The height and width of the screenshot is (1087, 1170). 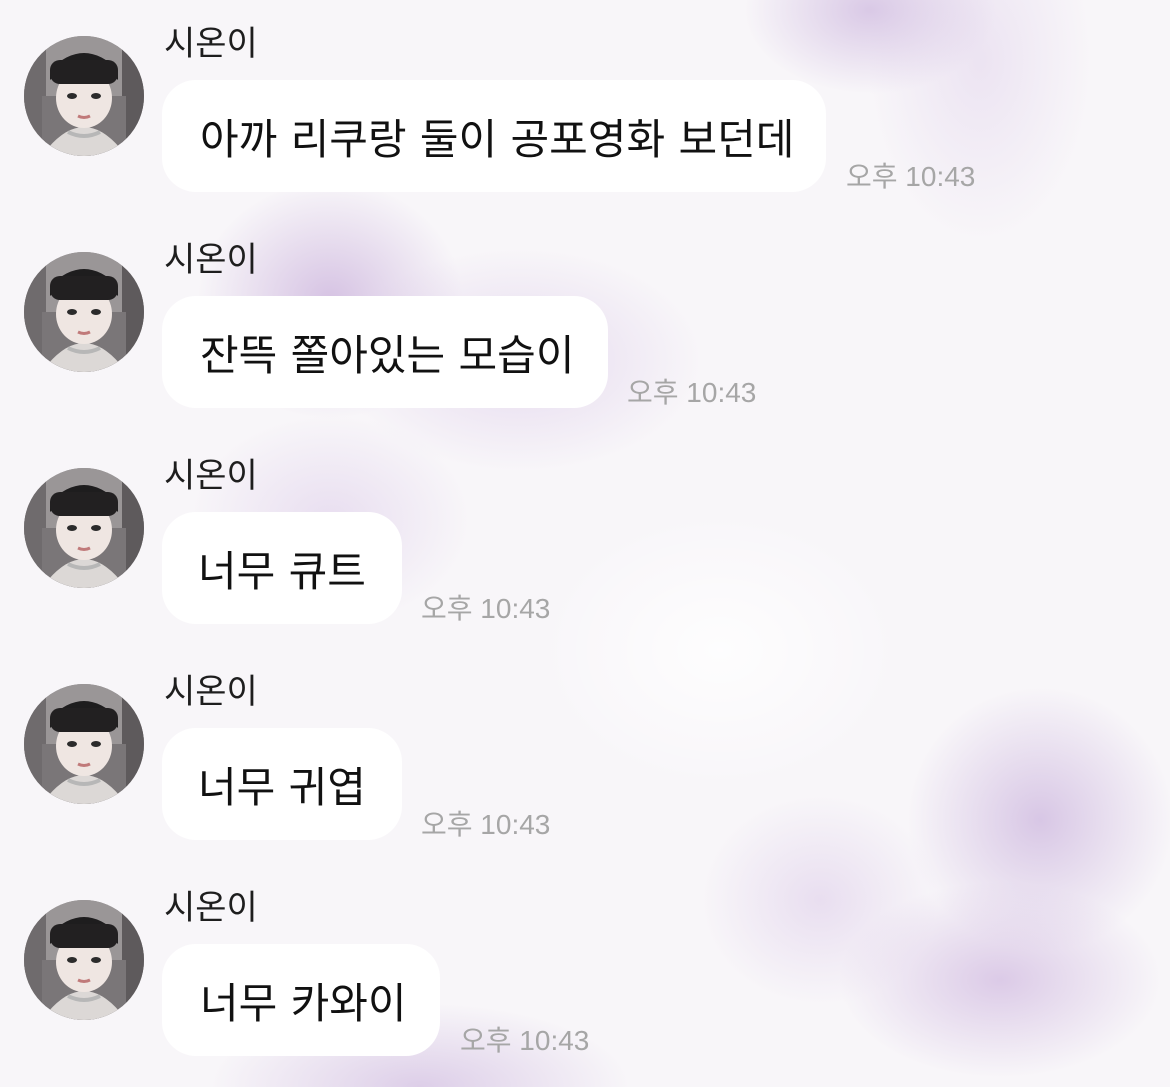 What do you see at coordinates (282, 571) in the screenshot?
I see `message-text: 너무 큐트` at bounding box center [282, 571].